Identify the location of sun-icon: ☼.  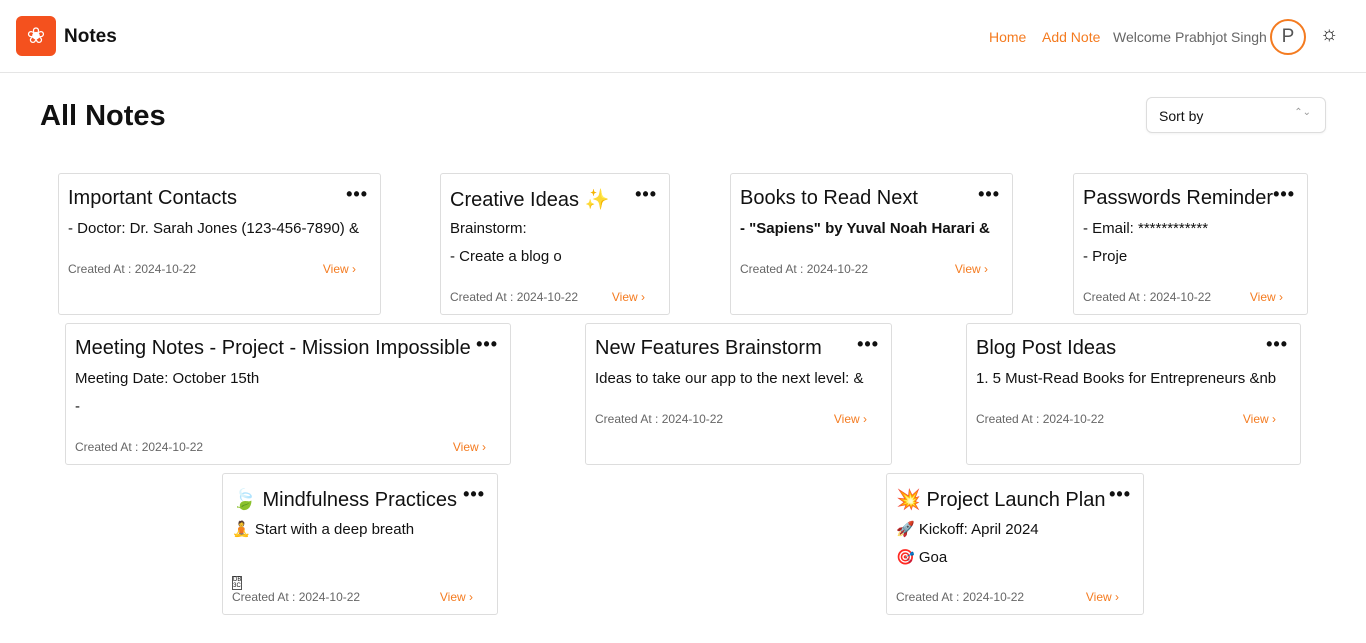
(1329, 34).